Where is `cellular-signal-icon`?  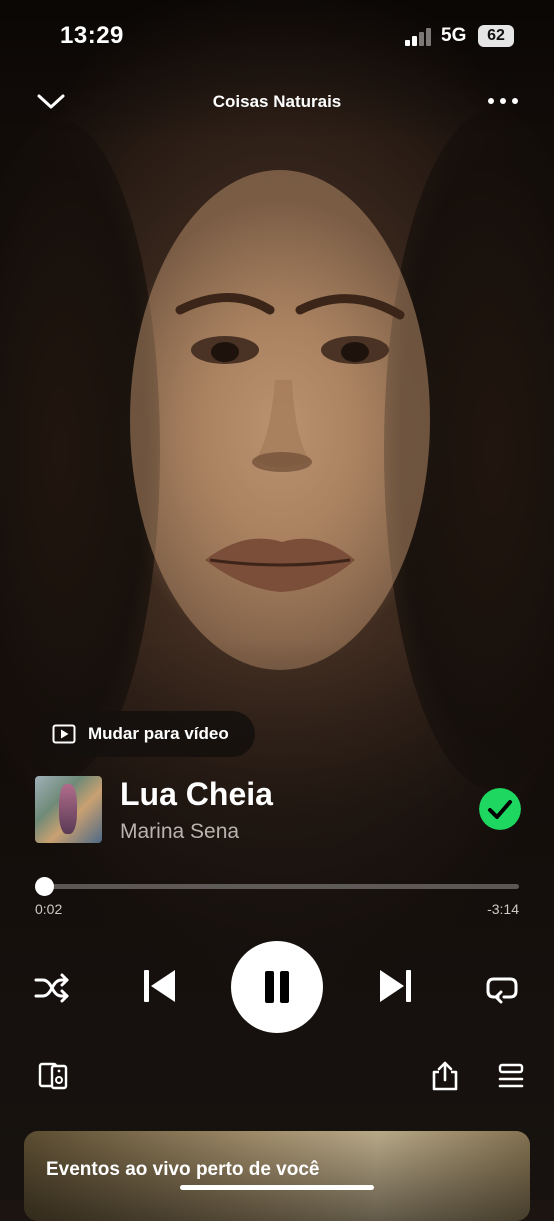 cellular-signal-icon is located at coordinates (419, 37).